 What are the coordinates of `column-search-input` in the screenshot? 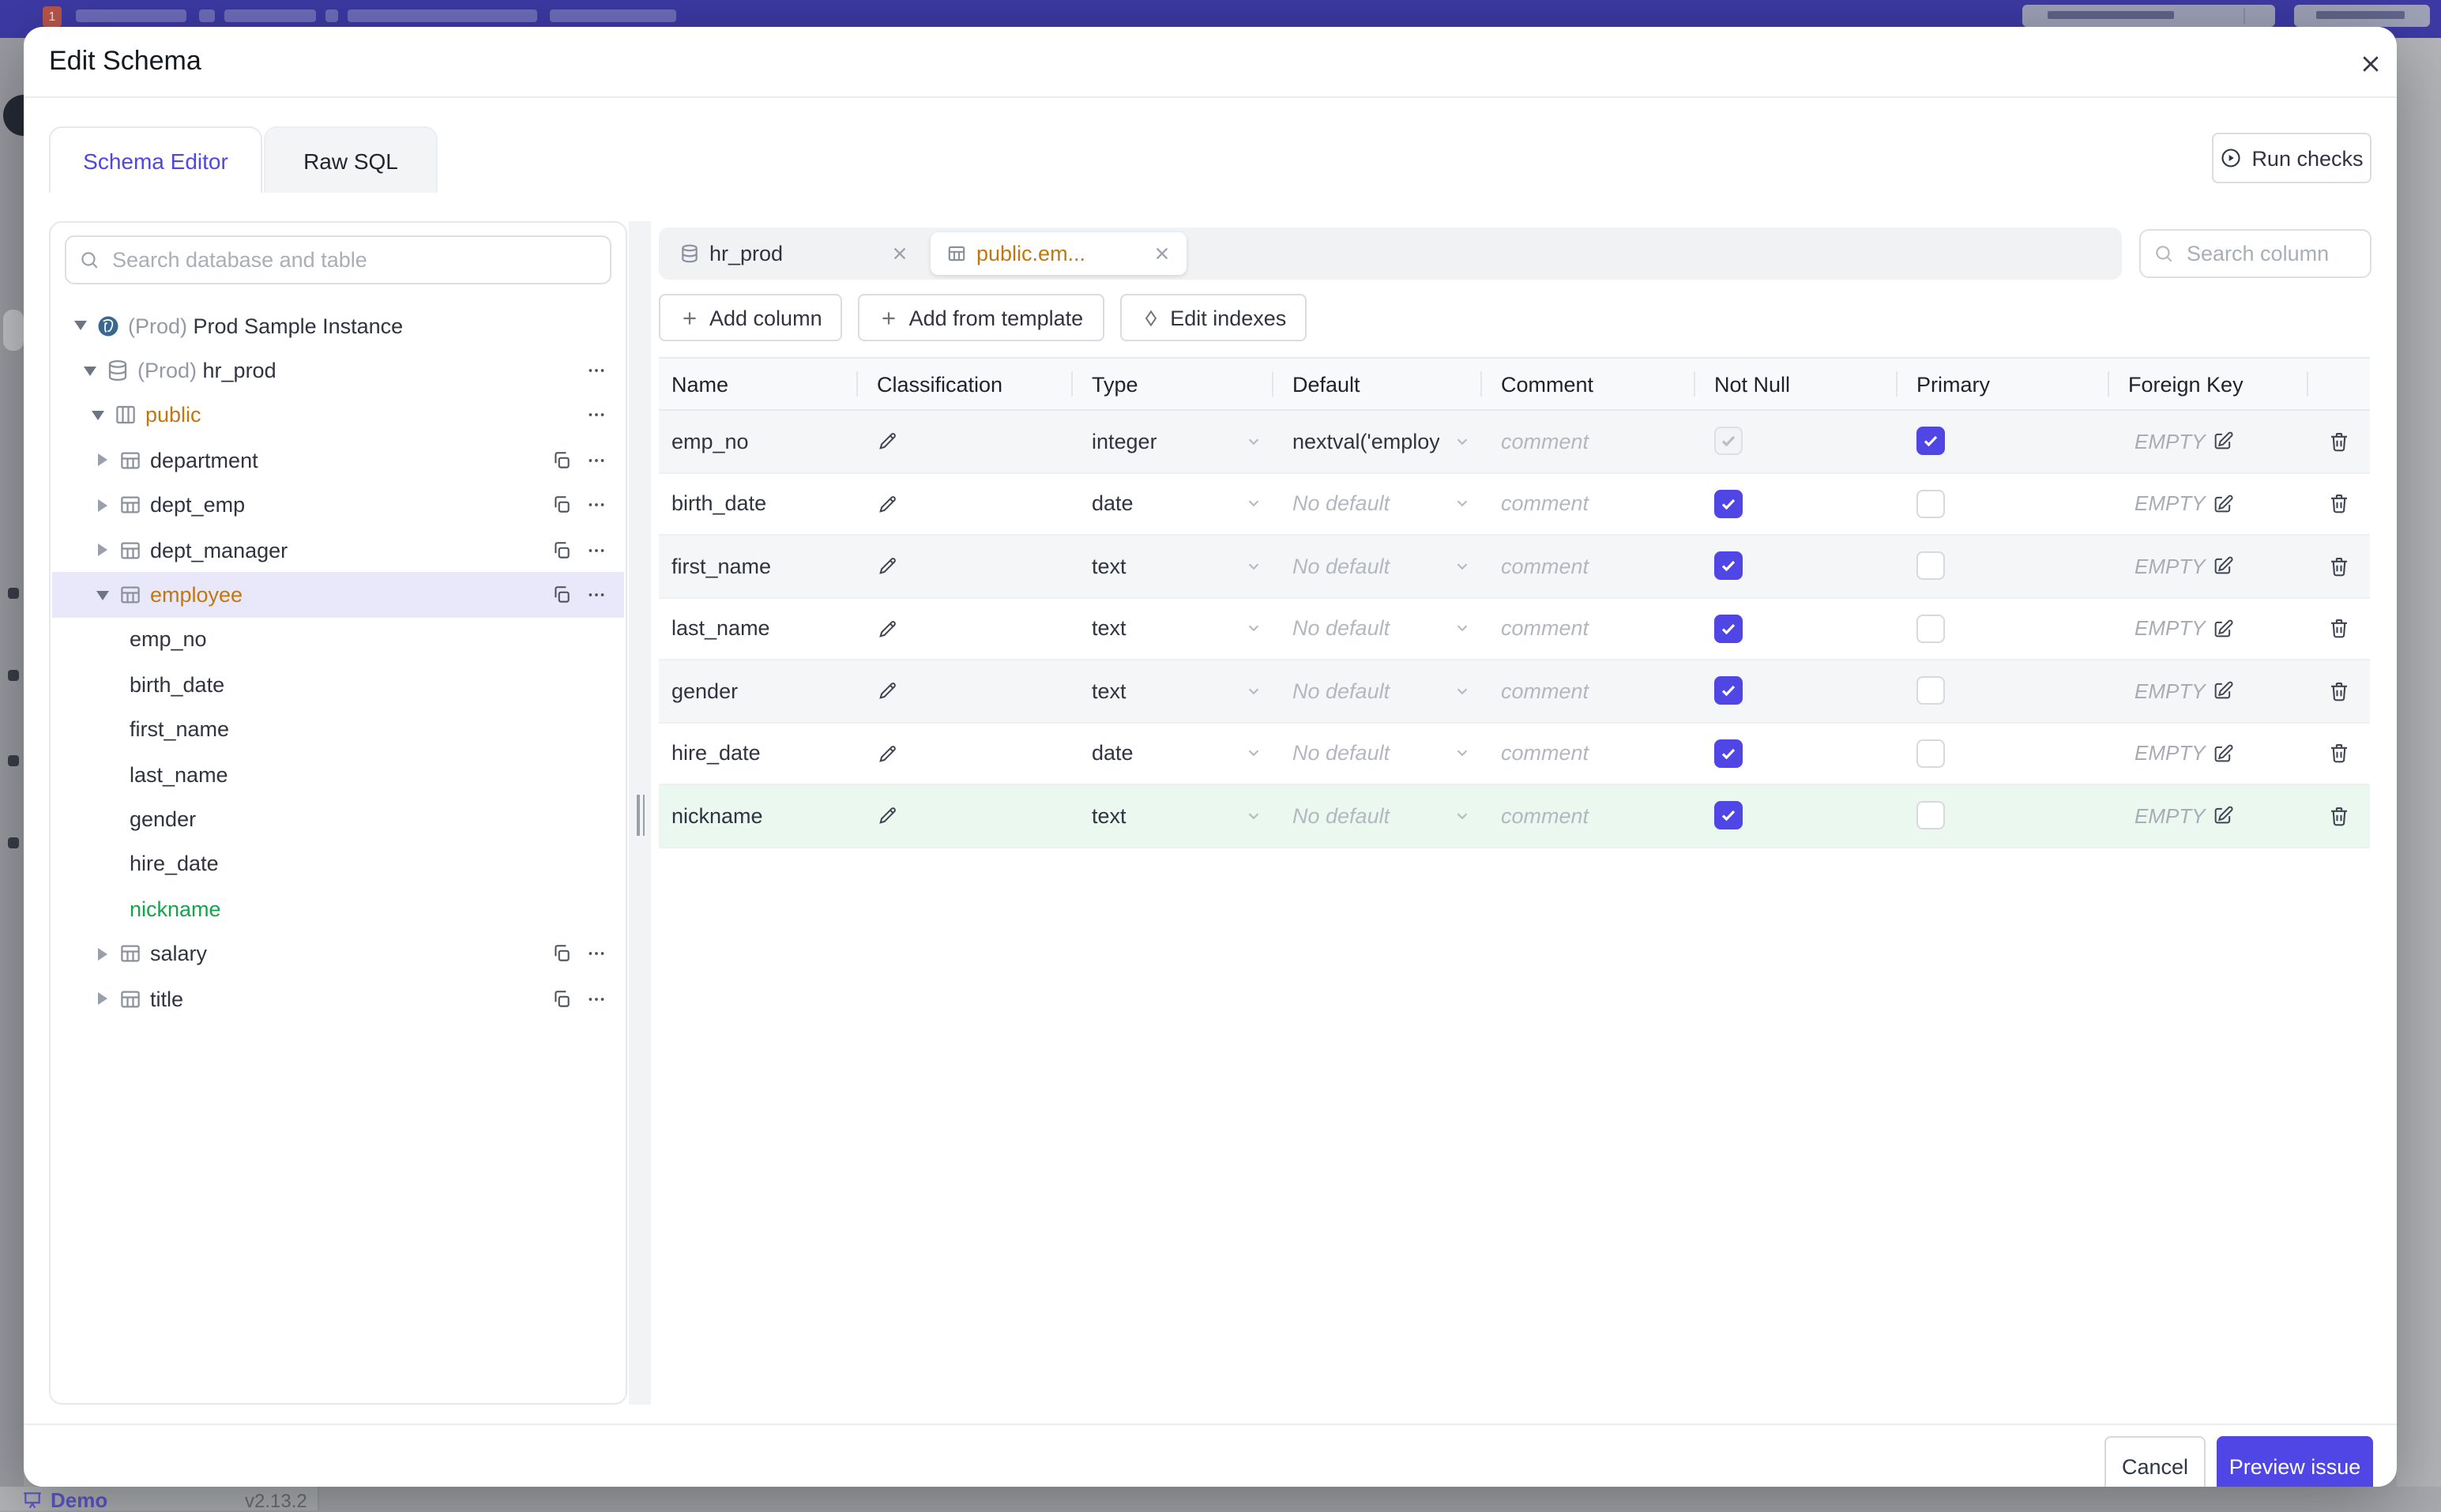 It's located at (2270, 253).